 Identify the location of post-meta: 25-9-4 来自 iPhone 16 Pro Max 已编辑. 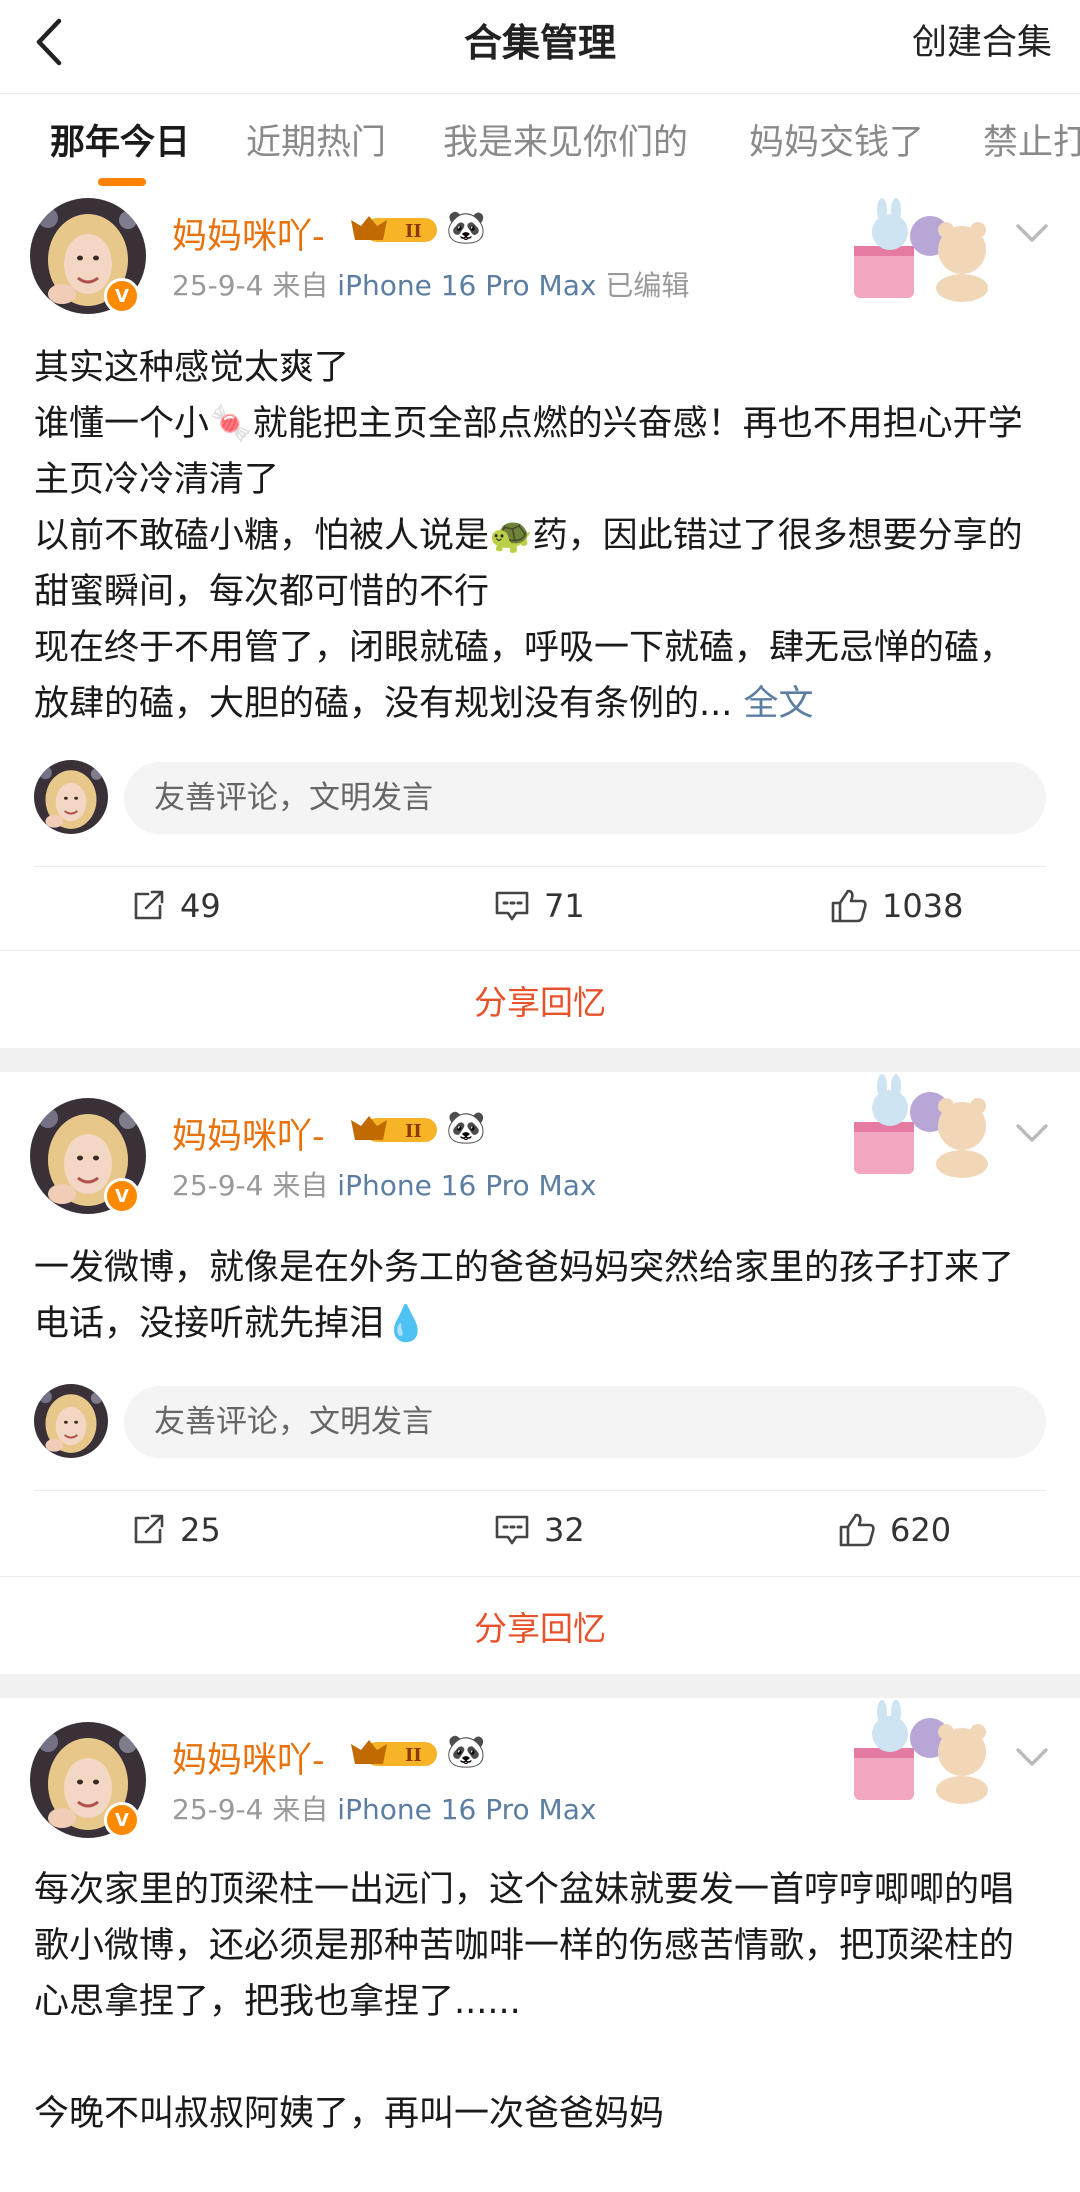
(430, 284).